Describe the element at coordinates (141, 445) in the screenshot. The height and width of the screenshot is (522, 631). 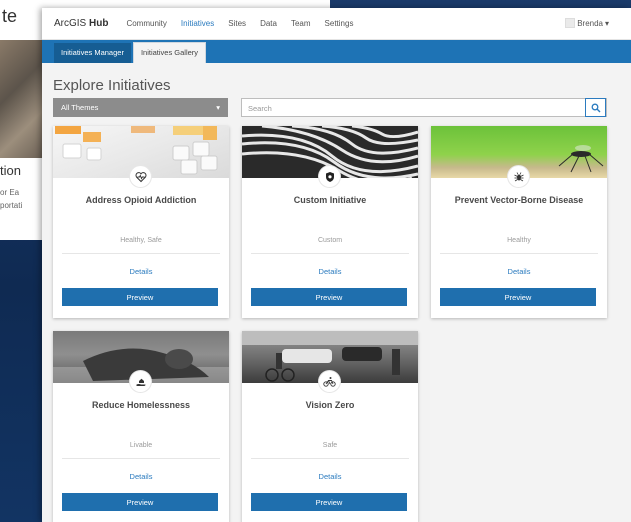
I see `card-tags: Livable` at that location.